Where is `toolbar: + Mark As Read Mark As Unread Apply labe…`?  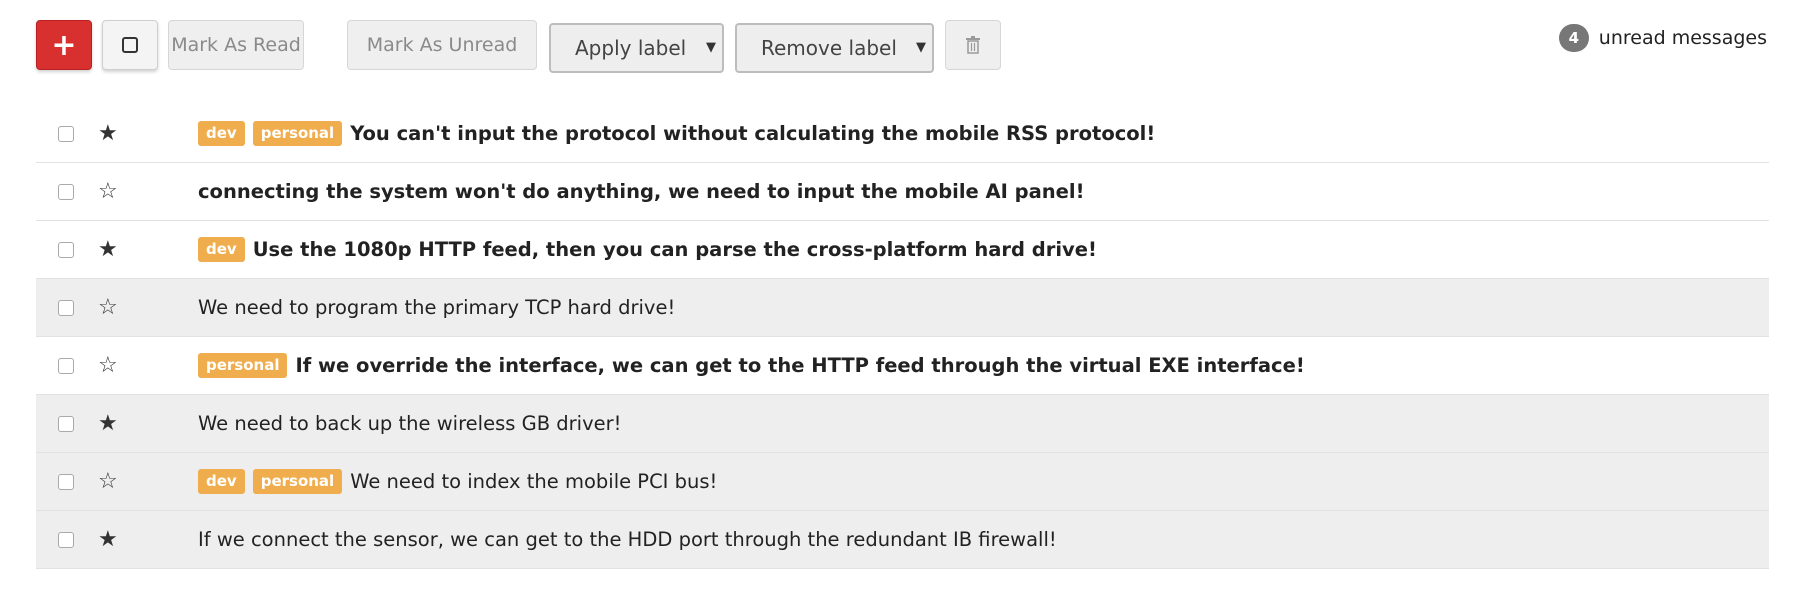
toolbar: + Mark As Read Mark As Unread Apply labe… is located at coordinates (901, 46).